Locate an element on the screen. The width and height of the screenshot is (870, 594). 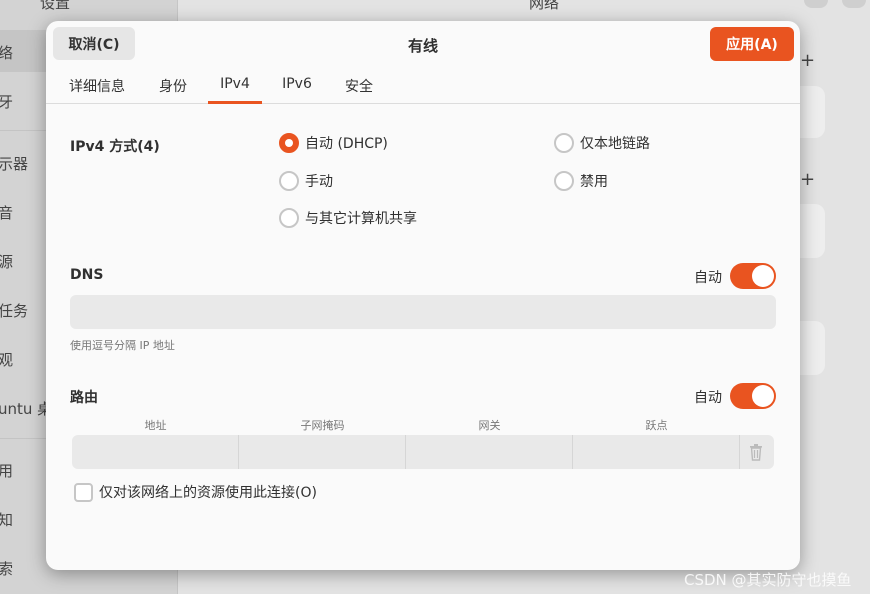
route-column-address: 地址 is located at coordinates (155, 425).